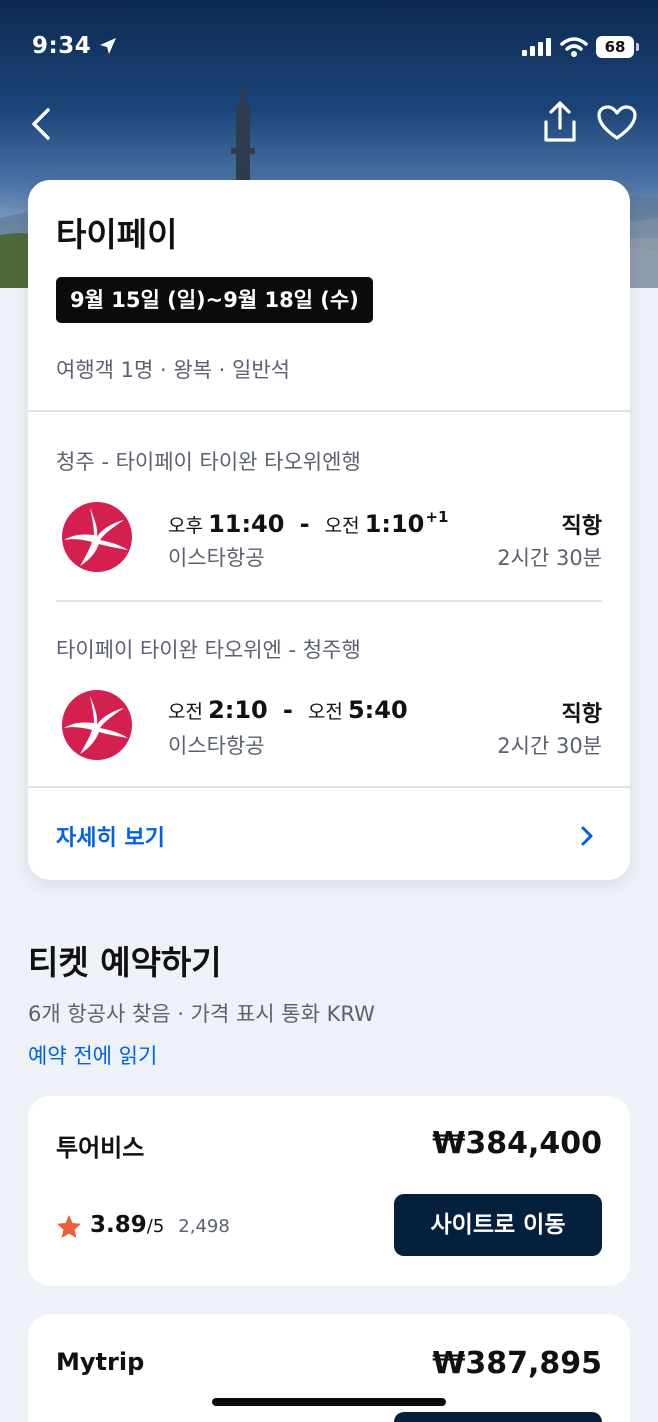 The width and height of the screenshot is (658, 1422). I want to click on departure-ampm: 오후, so click(185, 526).